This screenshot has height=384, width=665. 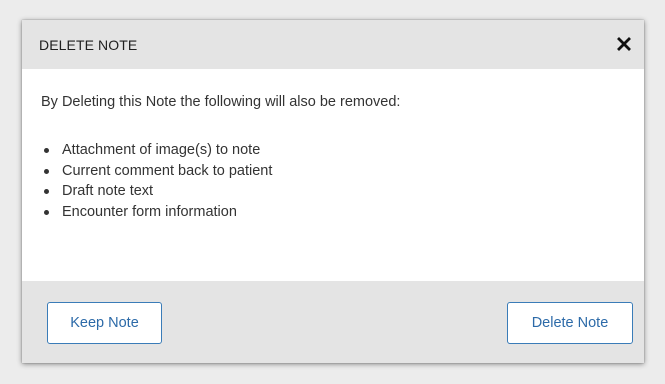 I want to click on dialog-header: DELETE NOTE, so click(x=333, y=44).